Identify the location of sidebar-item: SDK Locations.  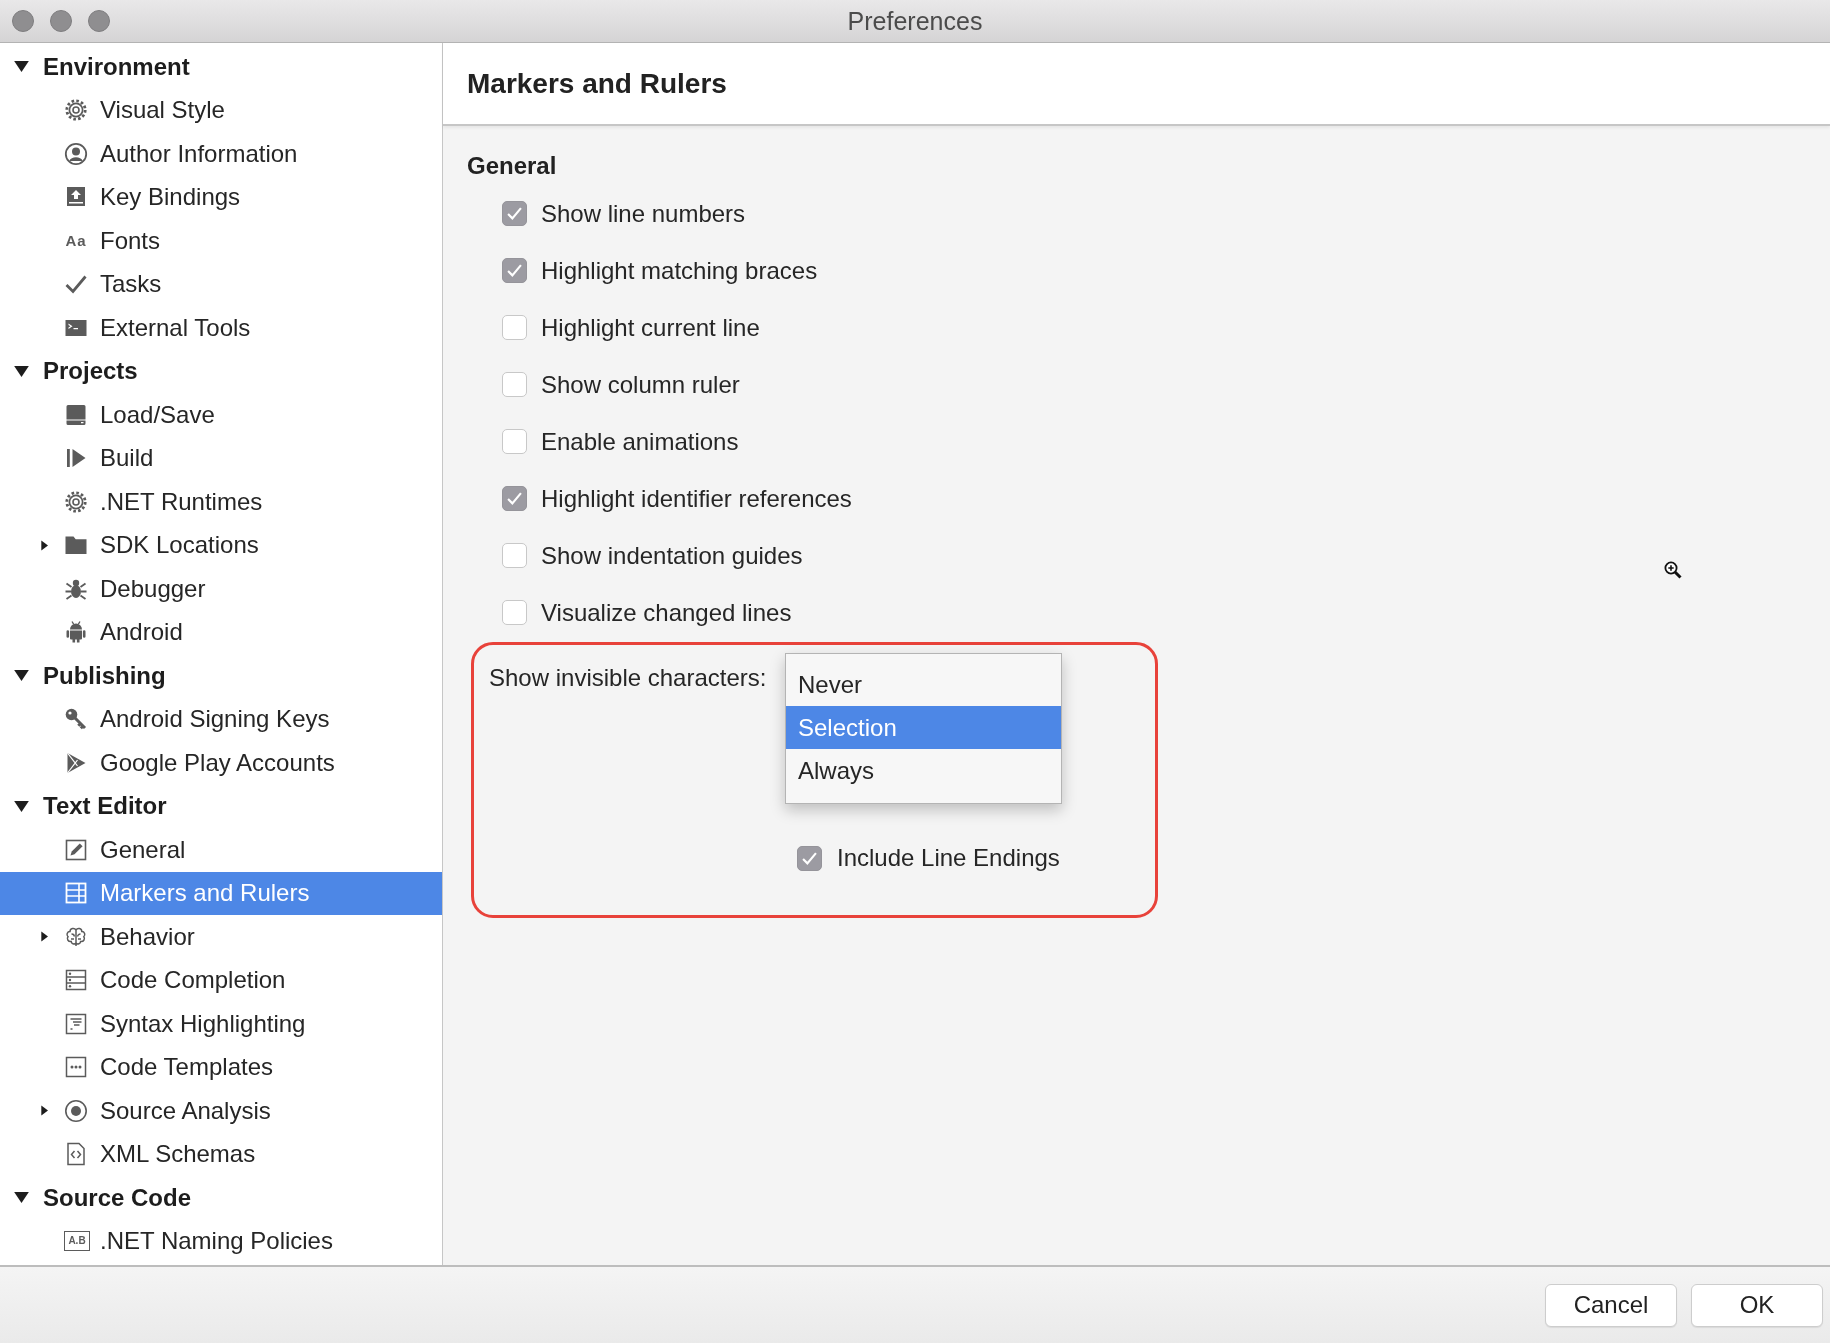
(221, 545).